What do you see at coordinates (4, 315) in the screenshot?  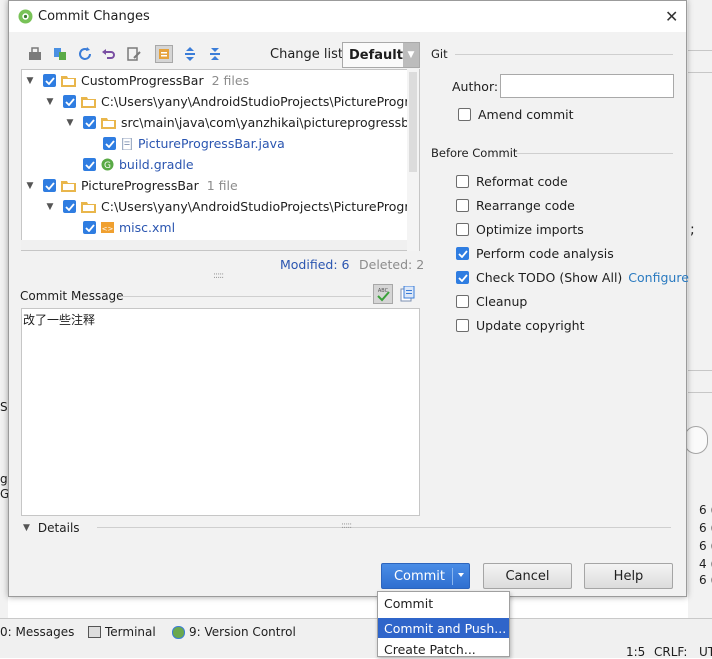 I see `ide-left-edge` at bounding box center [4, 315].